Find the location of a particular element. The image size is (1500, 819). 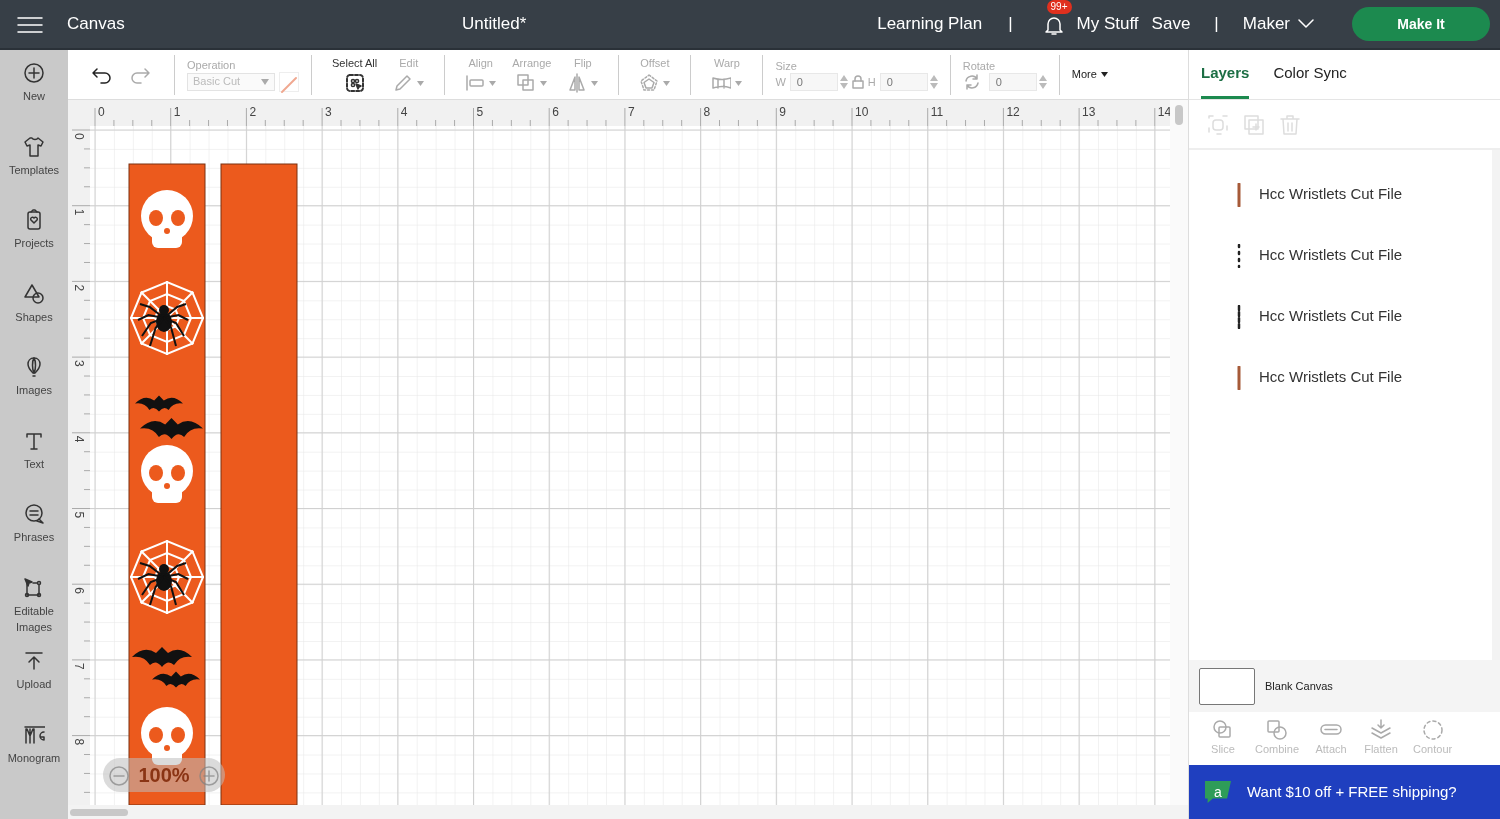

contour-icon is located at coordinates (1432, 730).